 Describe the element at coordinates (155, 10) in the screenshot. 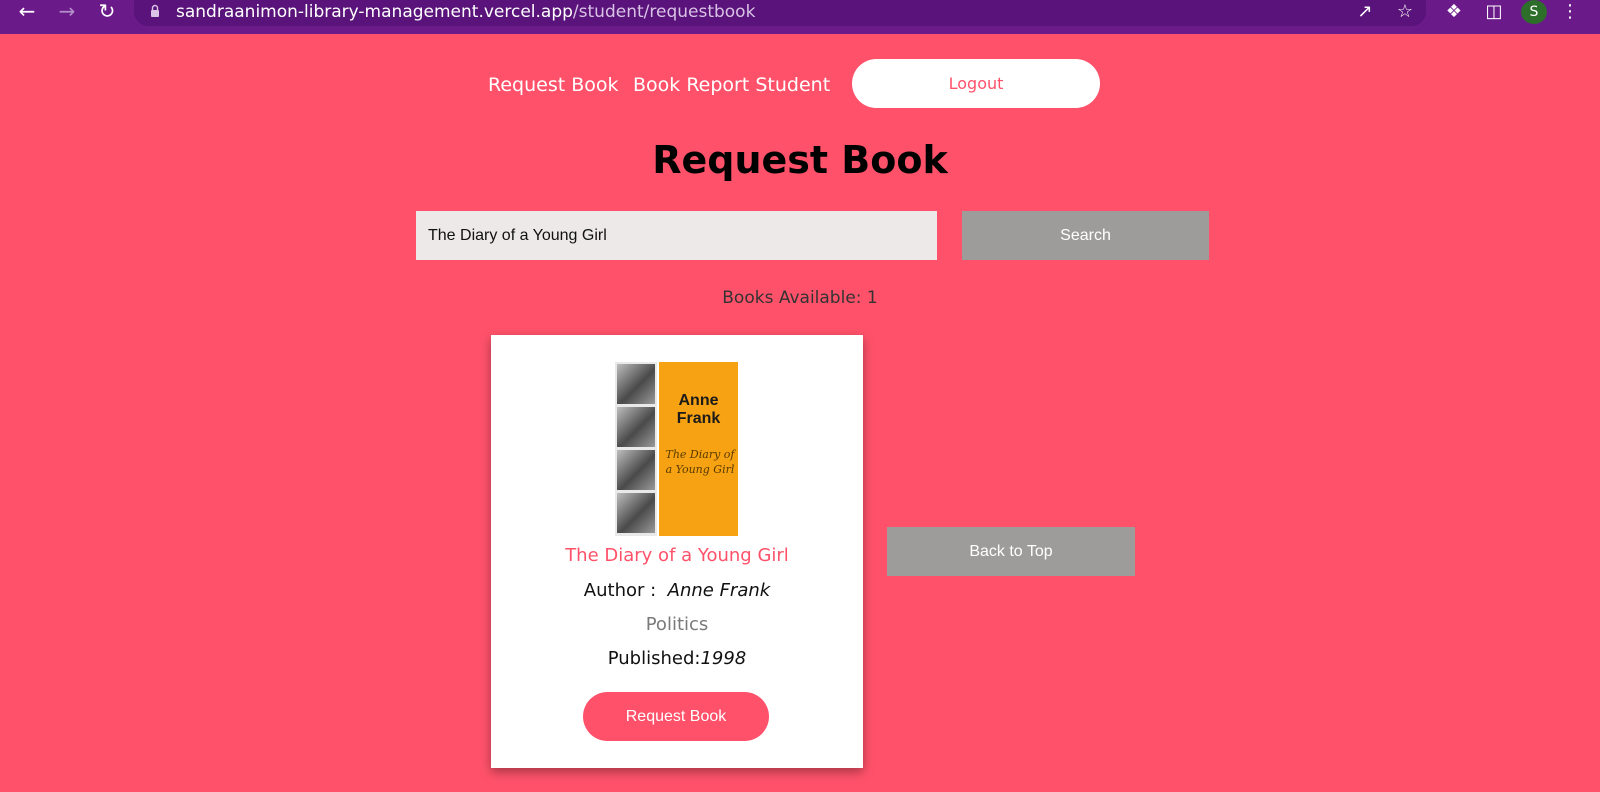

I see `lock-icon` at that location.